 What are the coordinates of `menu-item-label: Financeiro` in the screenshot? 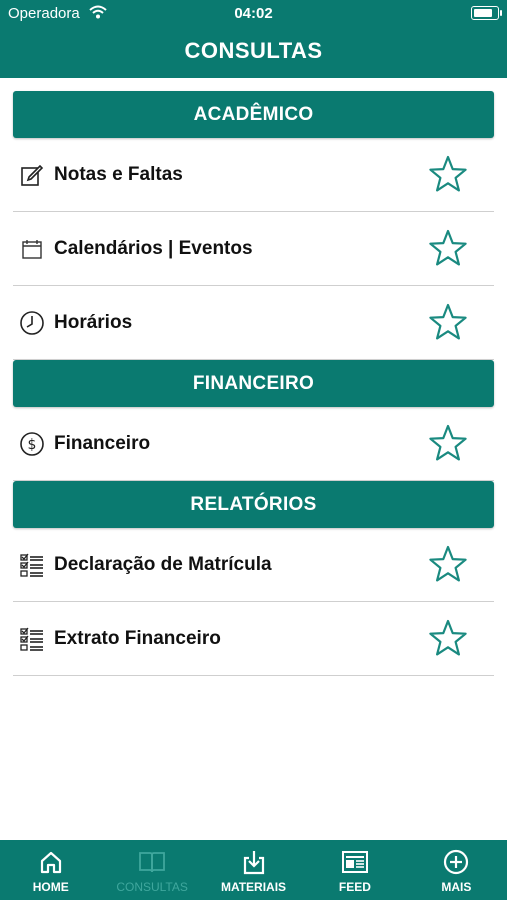 It's located at (102, 443).